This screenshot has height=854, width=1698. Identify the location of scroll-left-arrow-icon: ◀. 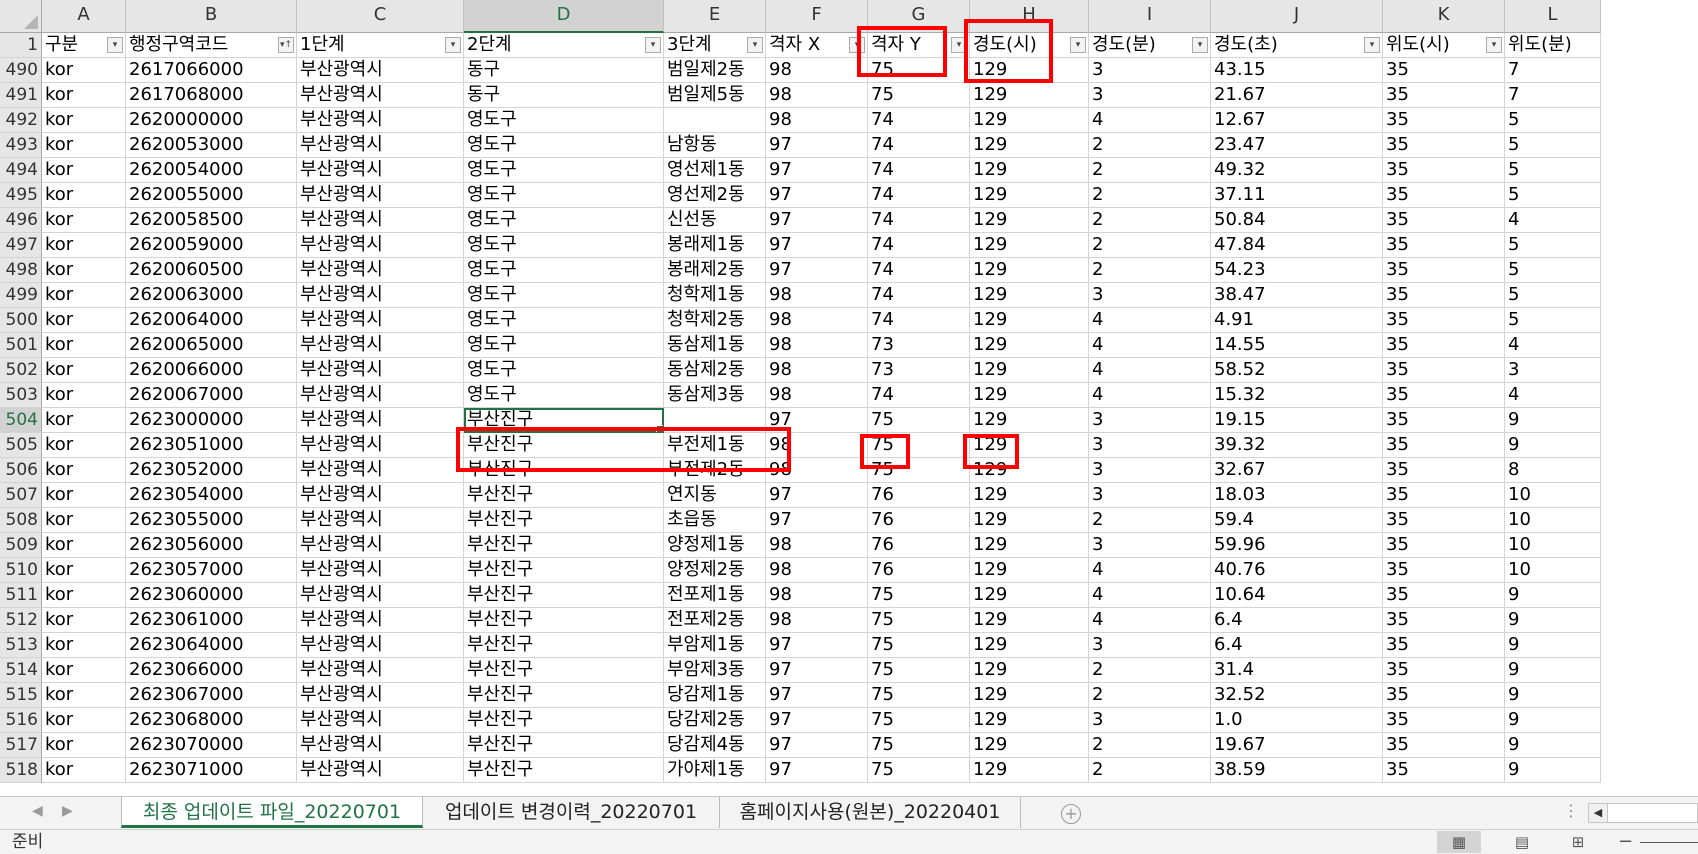
(1598, 813).